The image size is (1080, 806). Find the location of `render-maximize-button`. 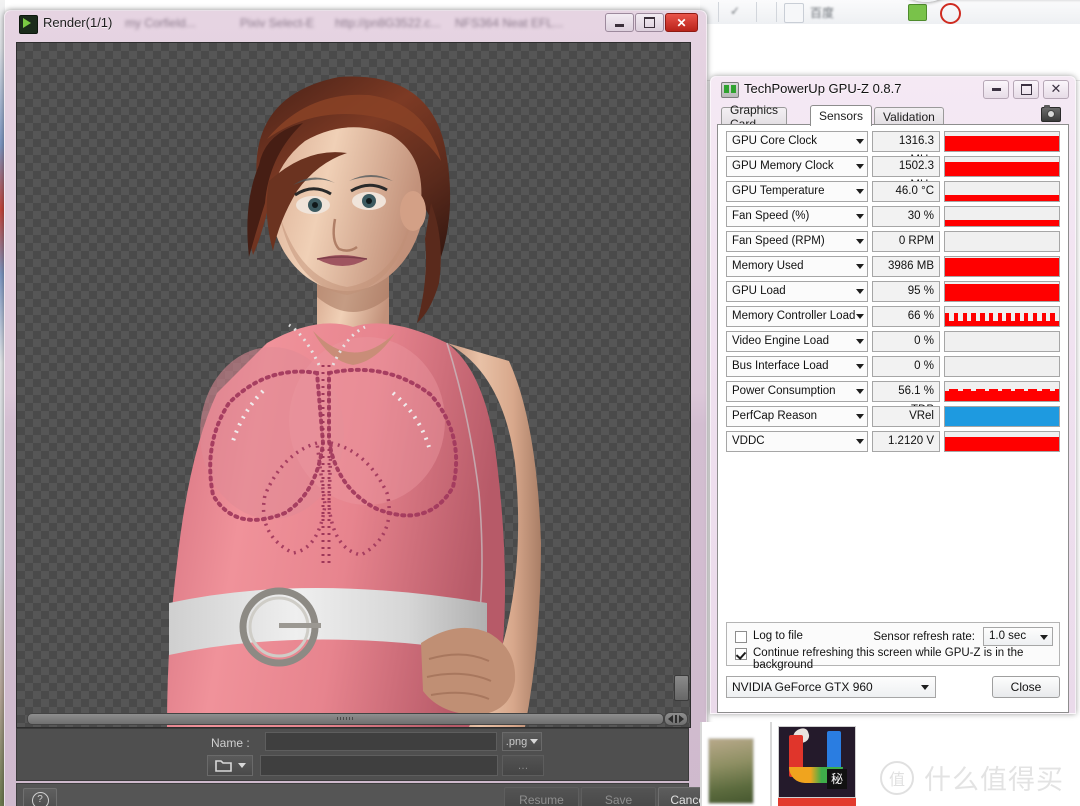

render-maximize-button is located at coordinates (649, 22).